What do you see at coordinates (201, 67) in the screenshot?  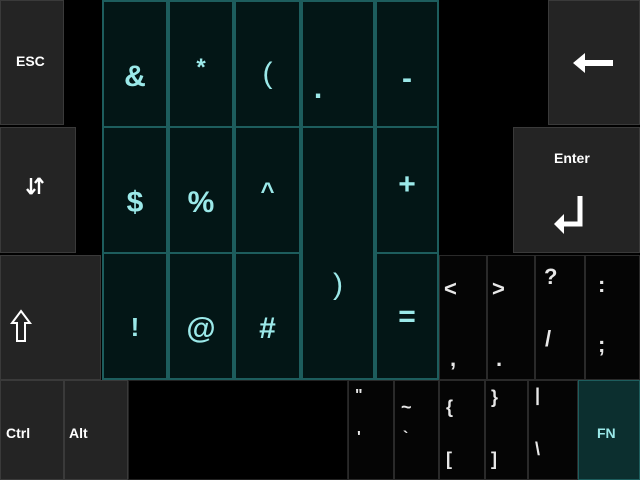 I see `key-asterisk-label: *` at bounding box center [201, 67].